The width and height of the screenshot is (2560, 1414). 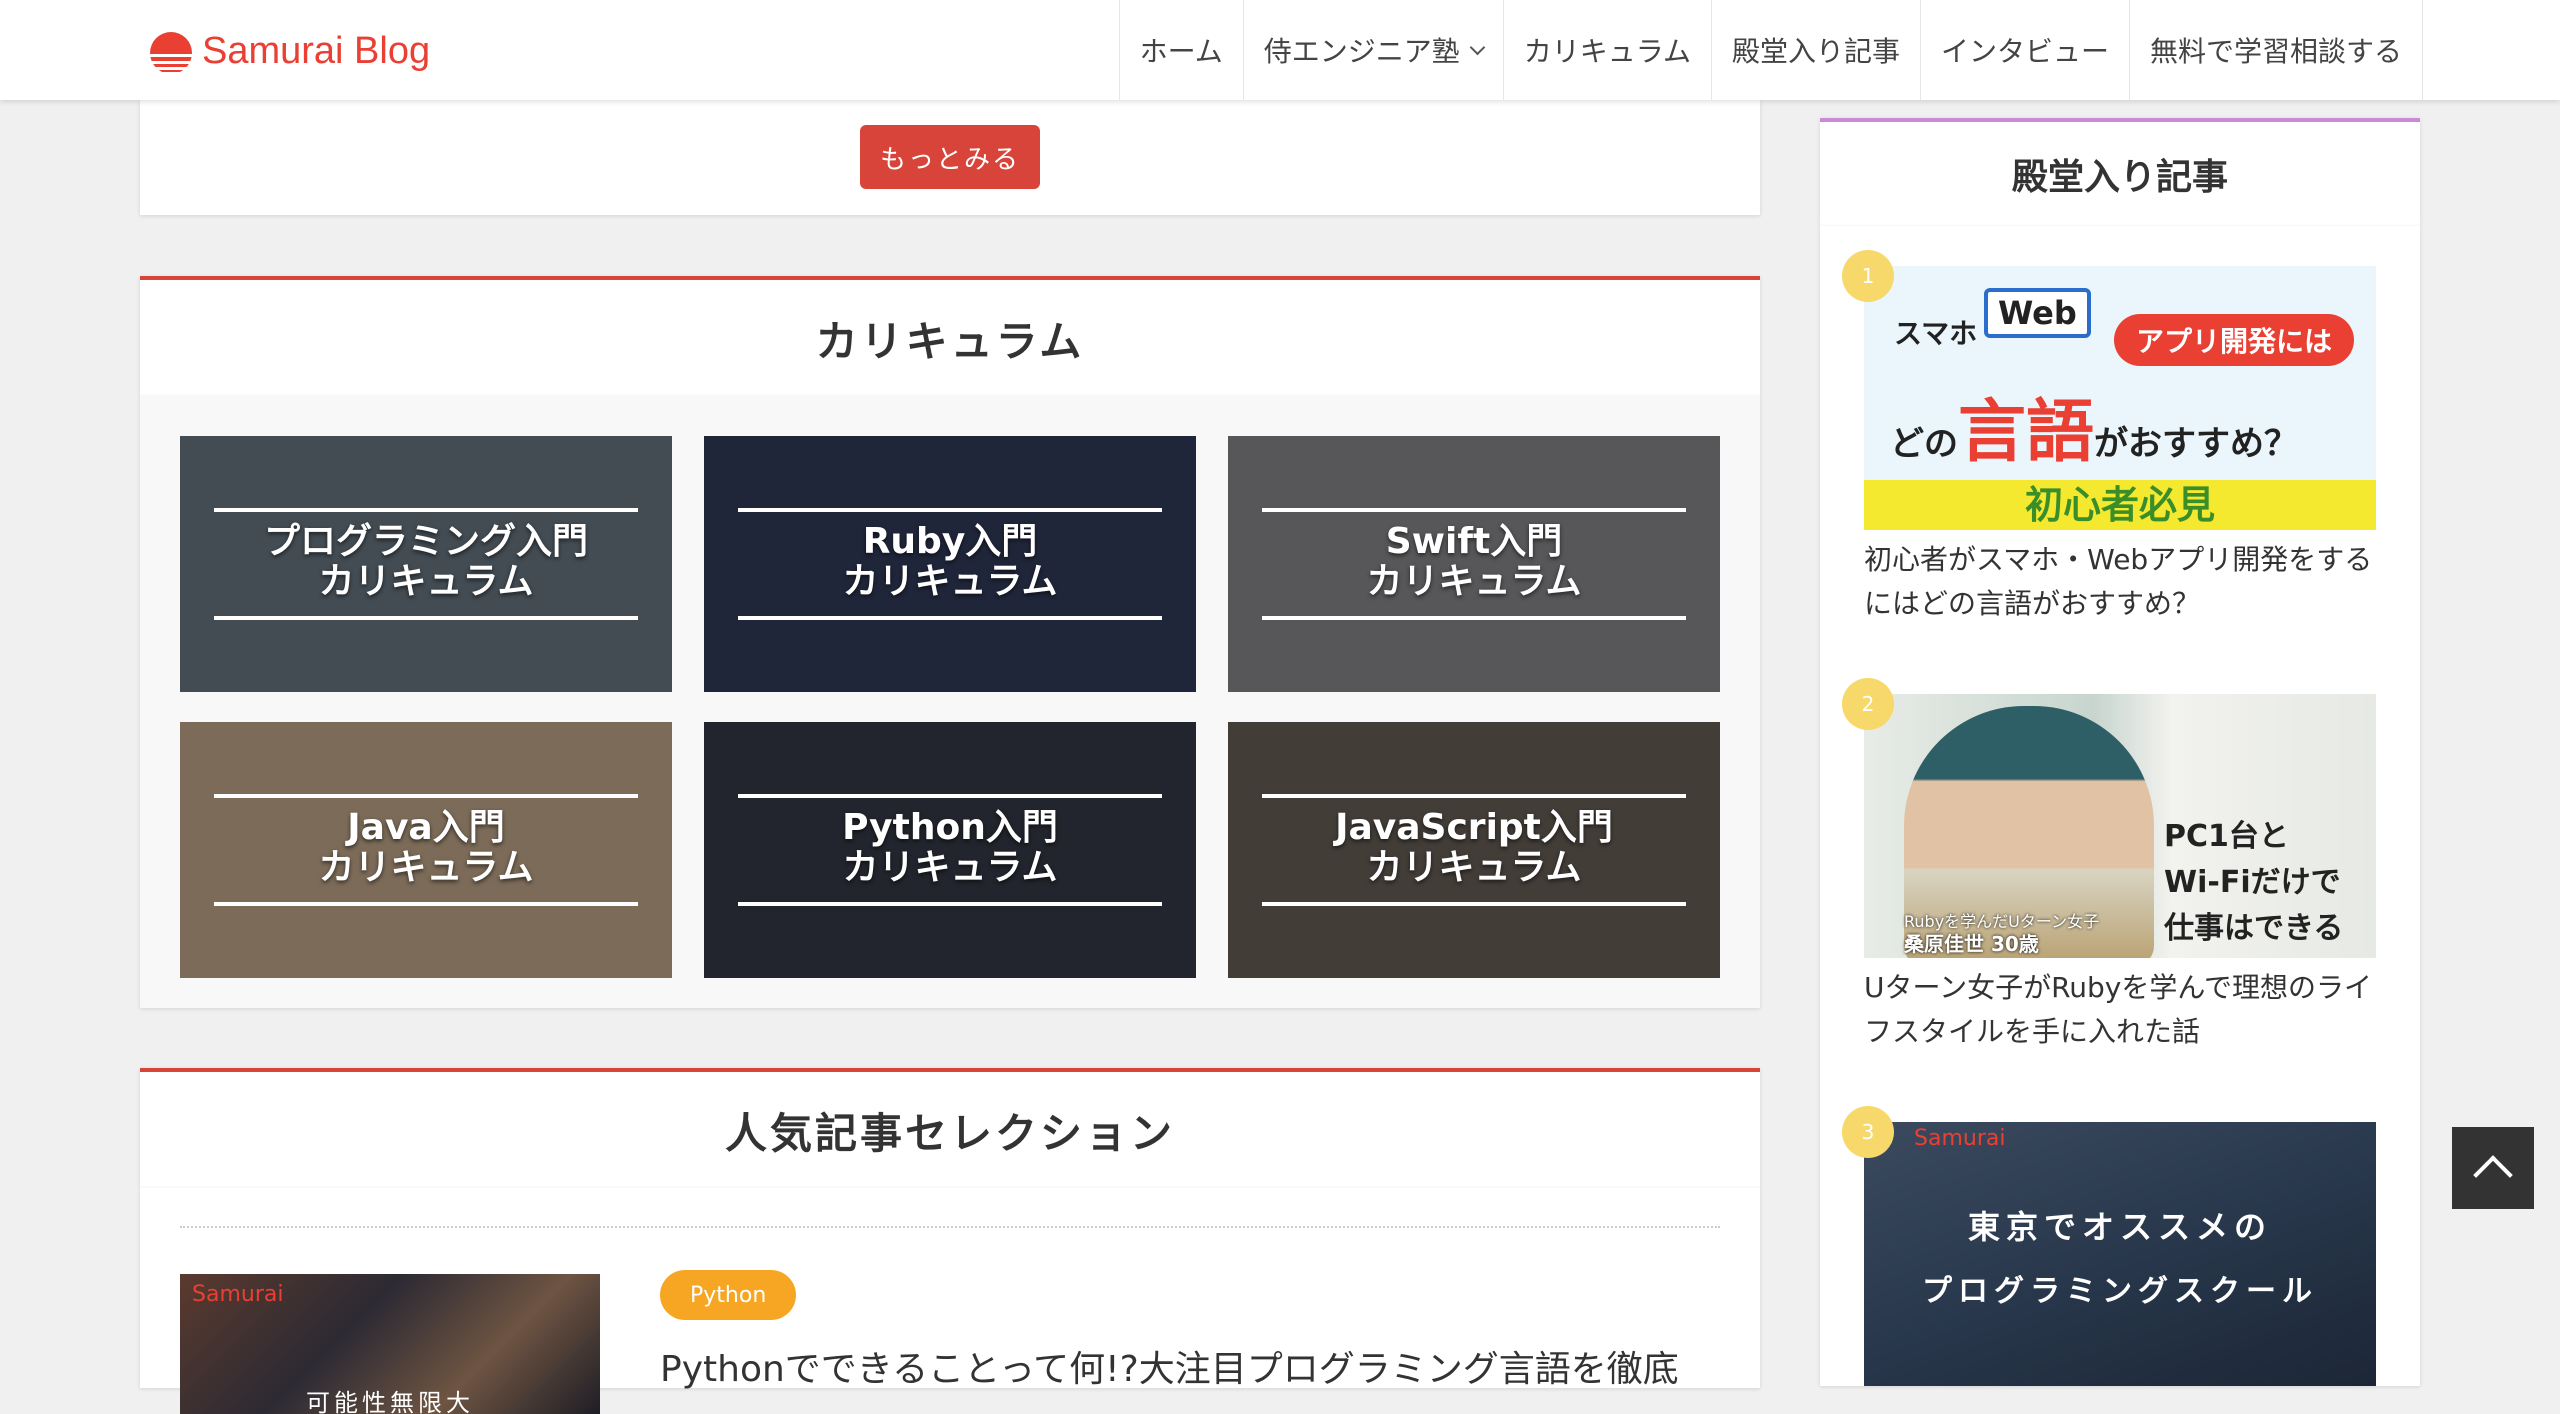 I want to click on nav-item-interview: インタビュー, so click(x=2025, y=50).